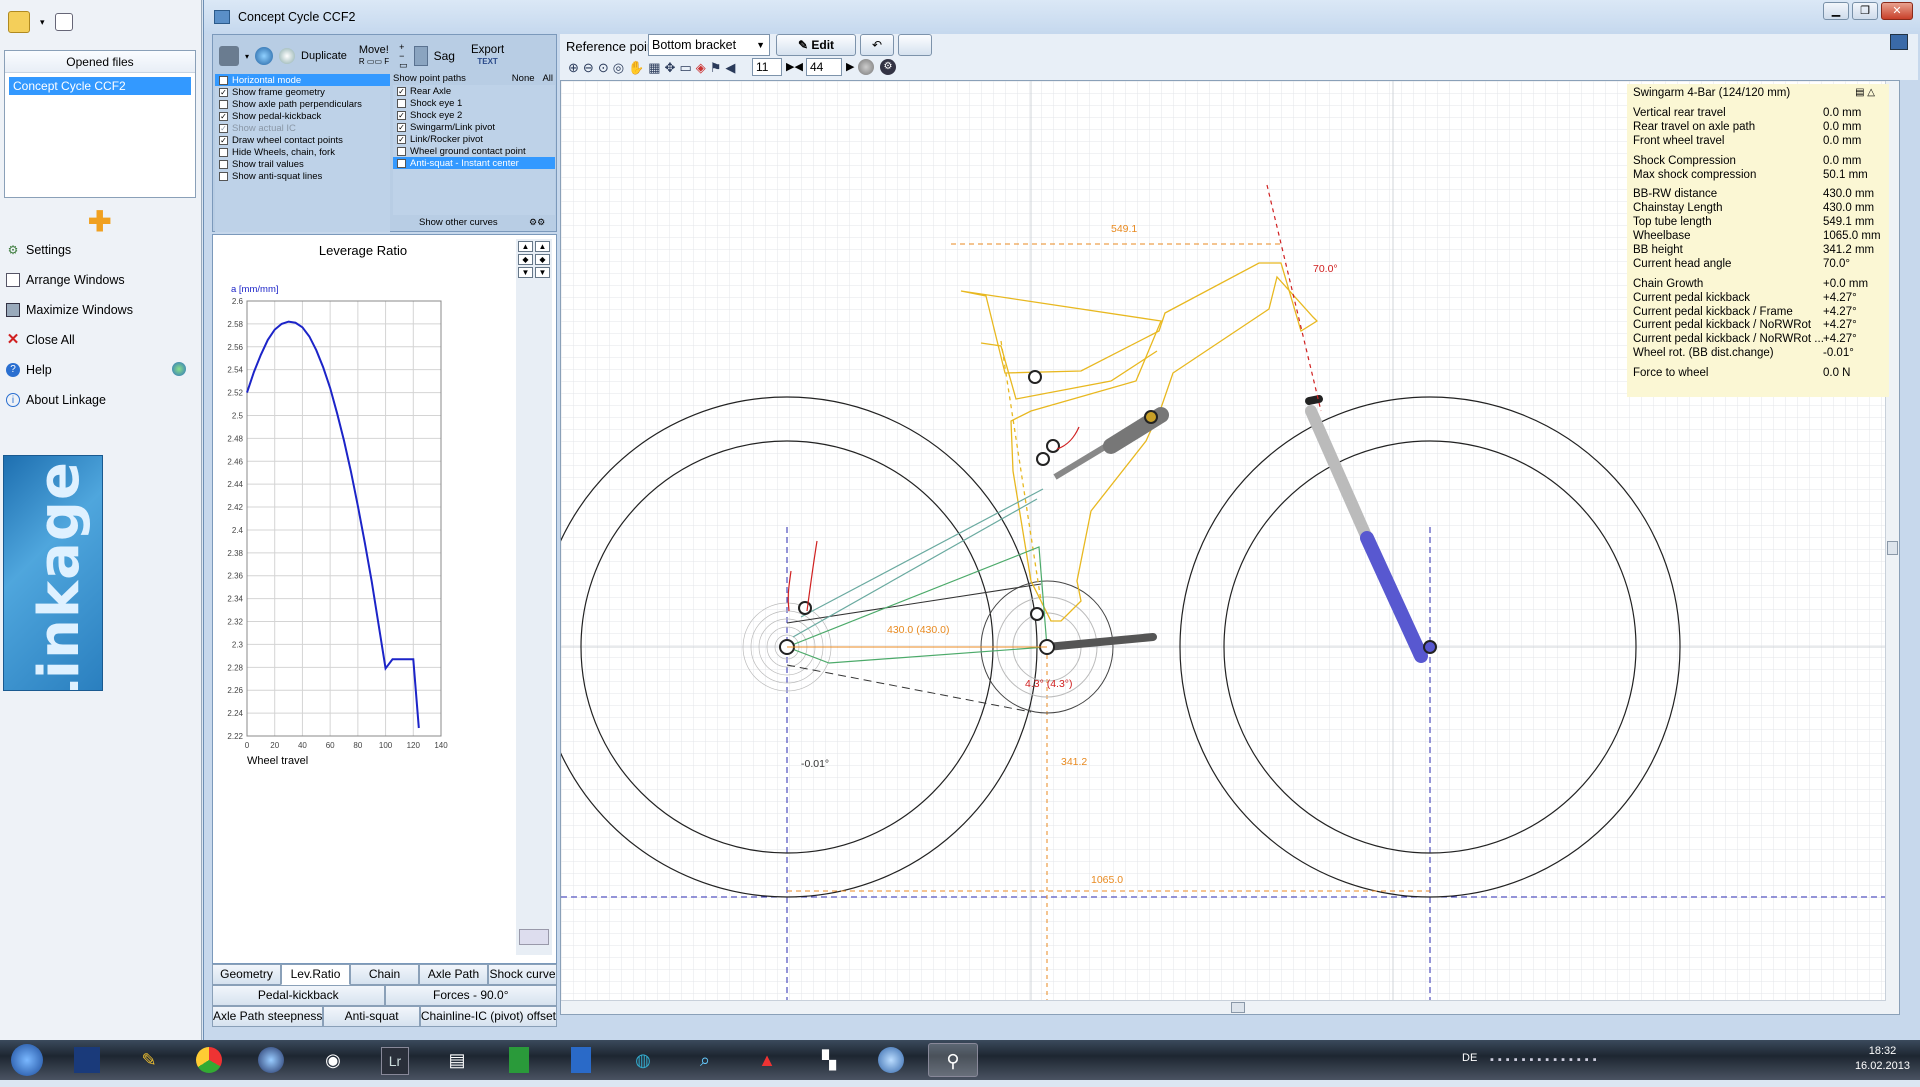 This screenshot has width=1920, height=1087. Describe the element at coordinates (522, 974) in the screenshot. I see `tab-shock-curve: Shock curve` at that location.